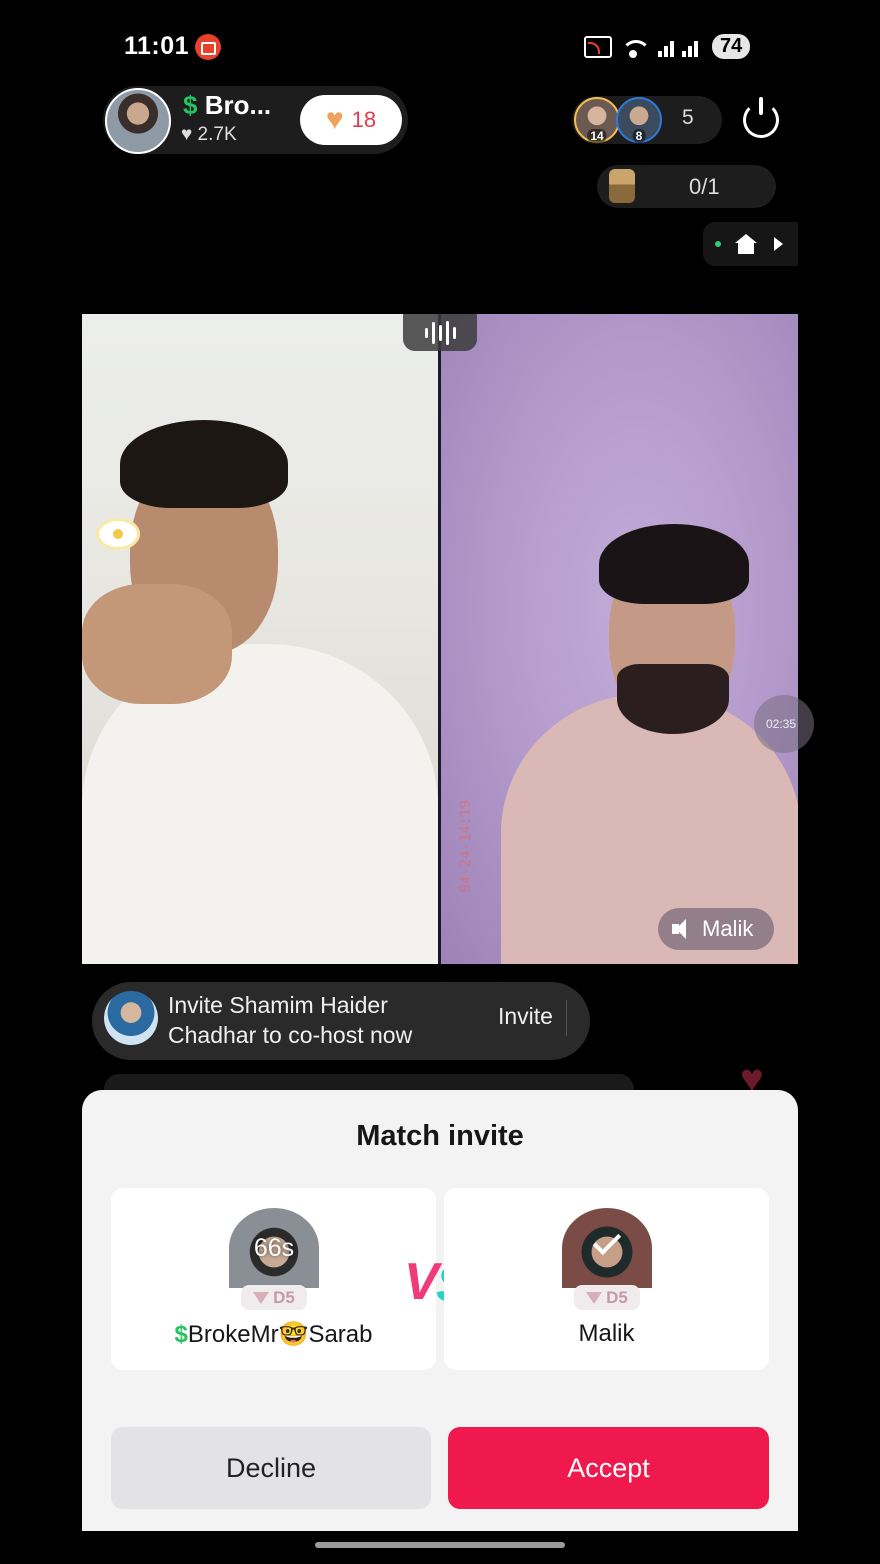  Describe the element at coordinates (271, 1468) in the screenshot. I see `decline-button: Decline` at that location.